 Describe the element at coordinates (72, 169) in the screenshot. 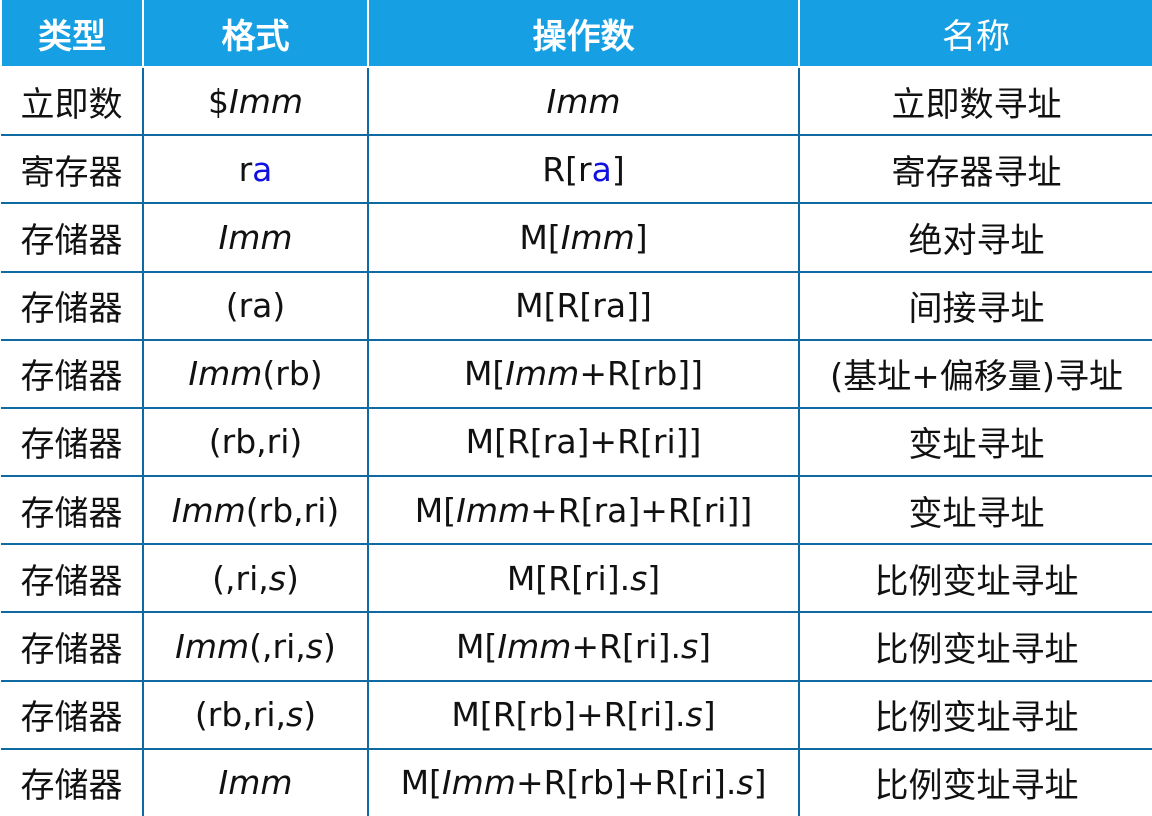

I see `cell-type: 寄存器` at that location.